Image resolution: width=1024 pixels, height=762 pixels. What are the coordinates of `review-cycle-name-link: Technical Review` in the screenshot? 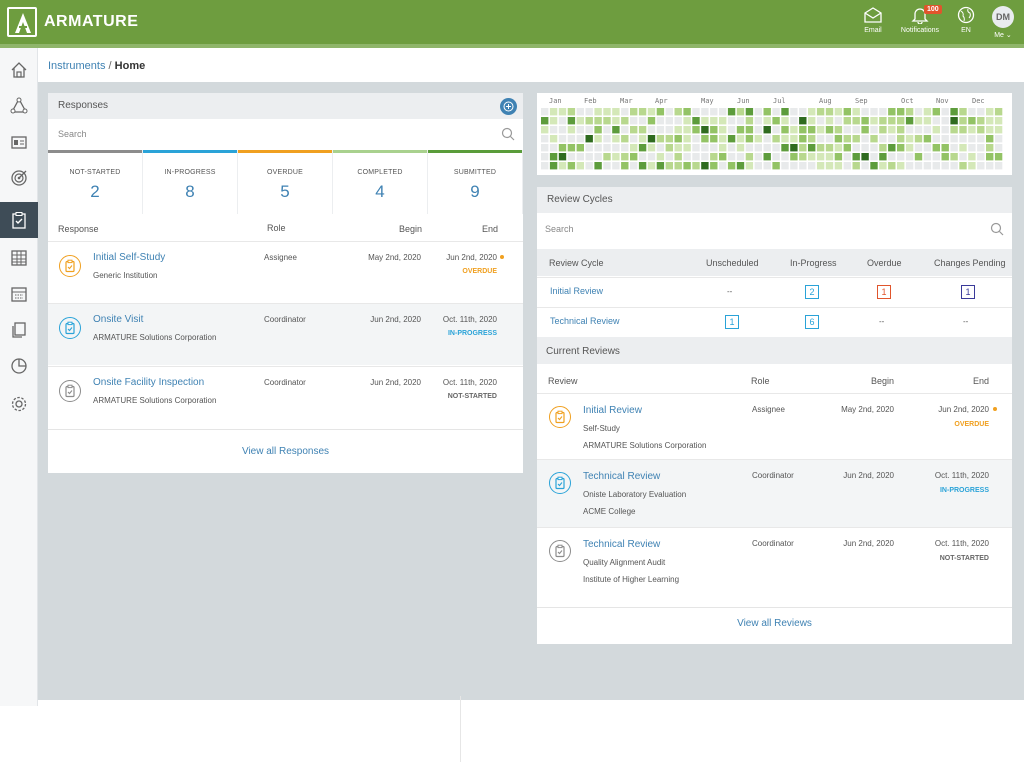 It's located at (585, 321).